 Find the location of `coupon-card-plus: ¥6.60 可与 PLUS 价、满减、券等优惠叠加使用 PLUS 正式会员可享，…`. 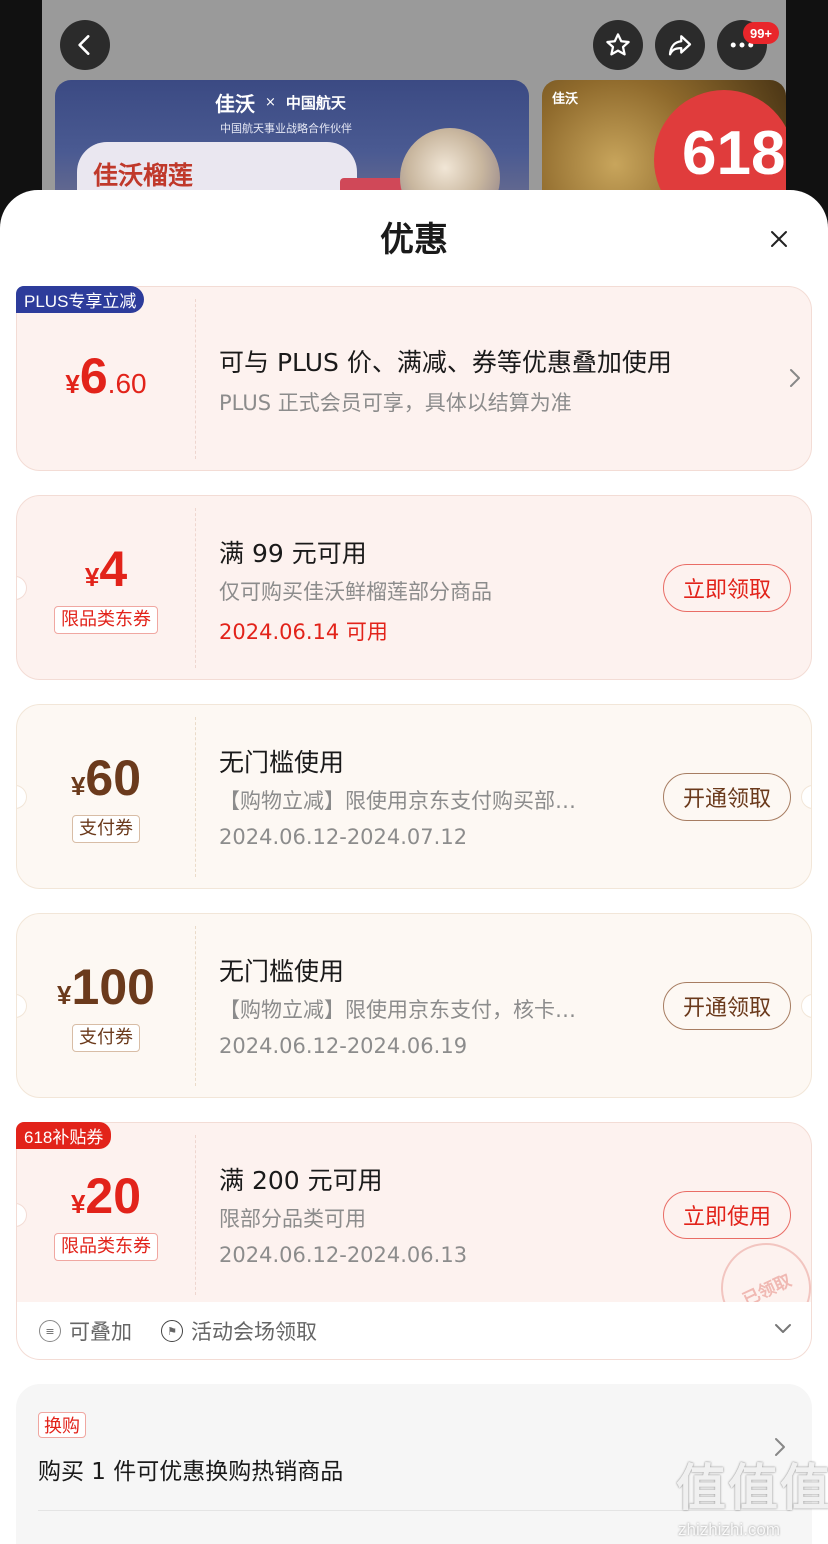

coupon-card-plus: ¥6.60 可与 PLUS 价、满减、券等优惠叠加使用 PLUS 正式会员可享，… is located at coordinates (414, 378).